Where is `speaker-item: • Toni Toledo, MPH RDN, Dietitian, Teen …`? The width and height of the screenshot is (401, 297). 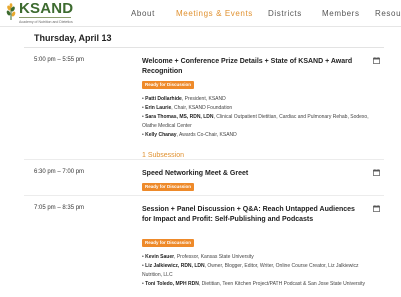
speaker-item: • Toni Toledo, MPH RDN, Dietitian, Teen … is located at coordinates (254, 284).